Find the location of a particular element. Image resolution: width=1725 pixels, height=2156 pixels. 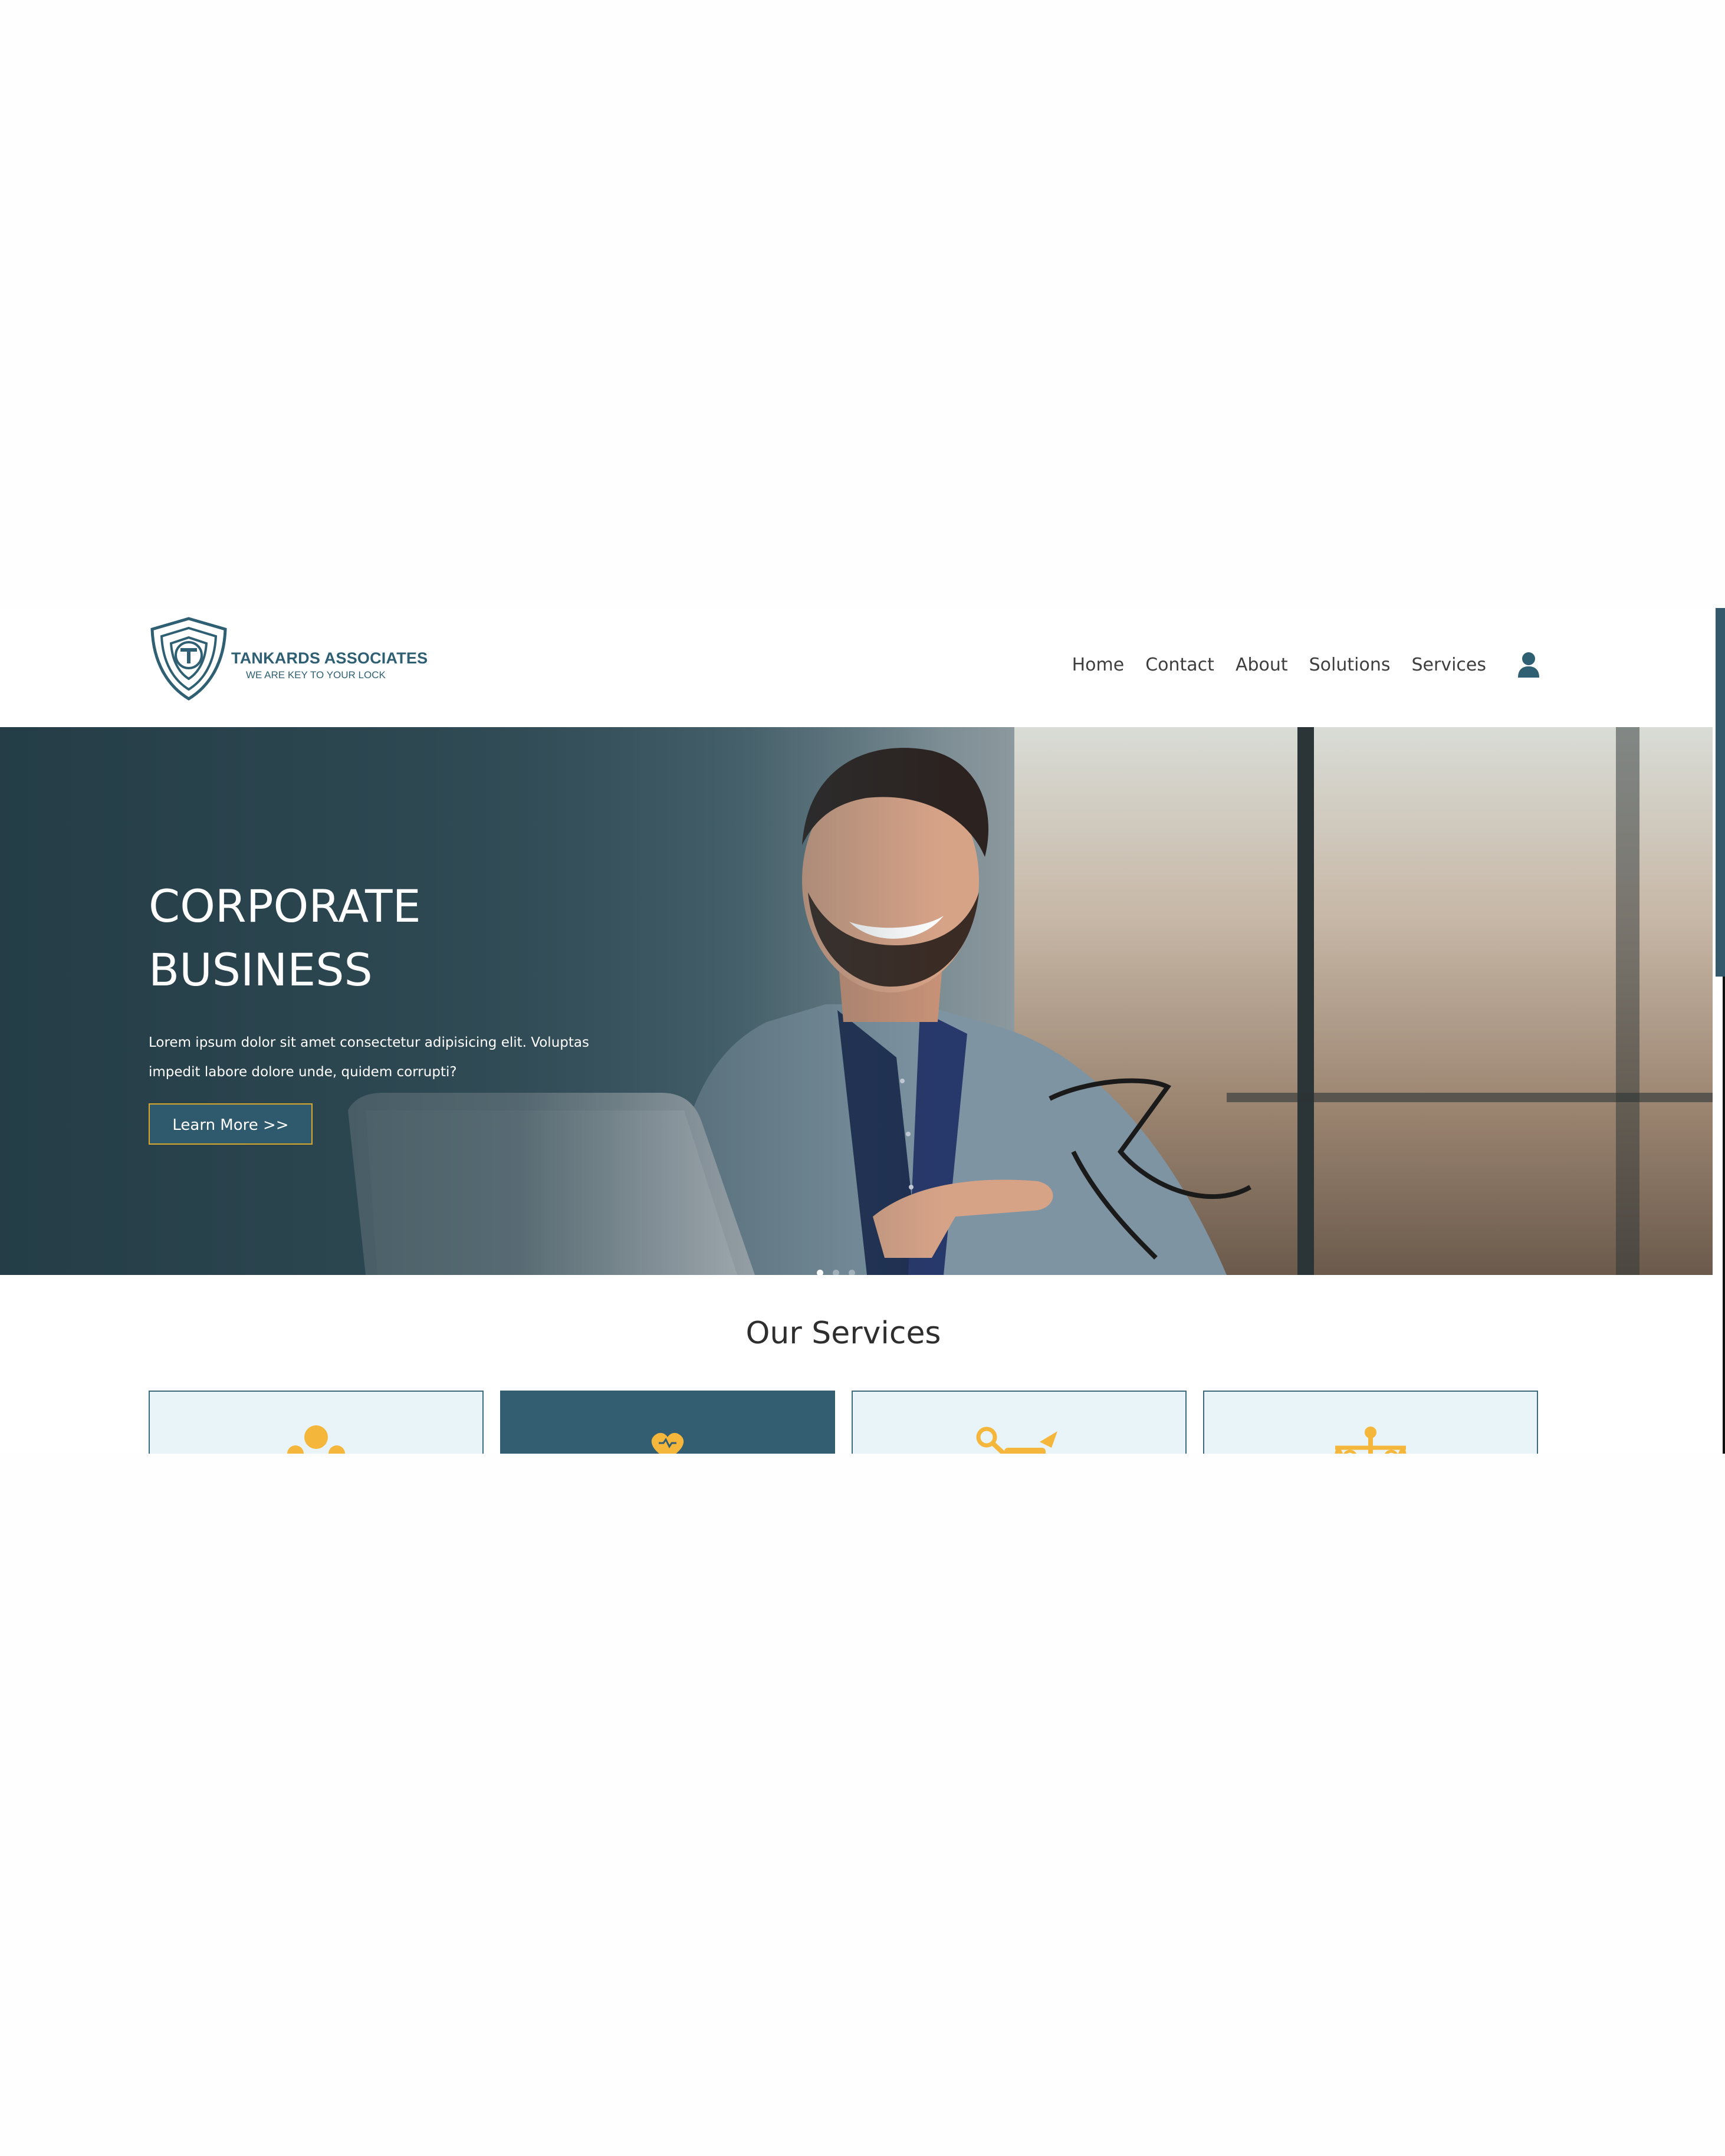

carousel-indicators is located at coordinates (836, 1272).